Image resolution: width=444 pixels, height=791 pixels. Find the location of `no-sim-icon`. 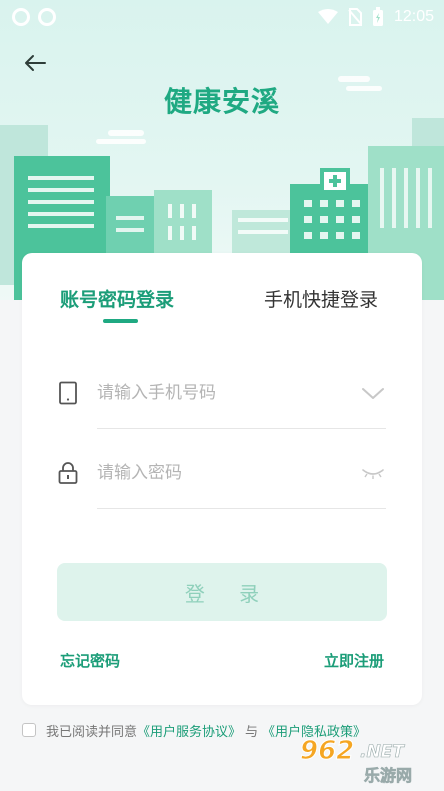

no-sim-icon is located at coordinates (355, 17).